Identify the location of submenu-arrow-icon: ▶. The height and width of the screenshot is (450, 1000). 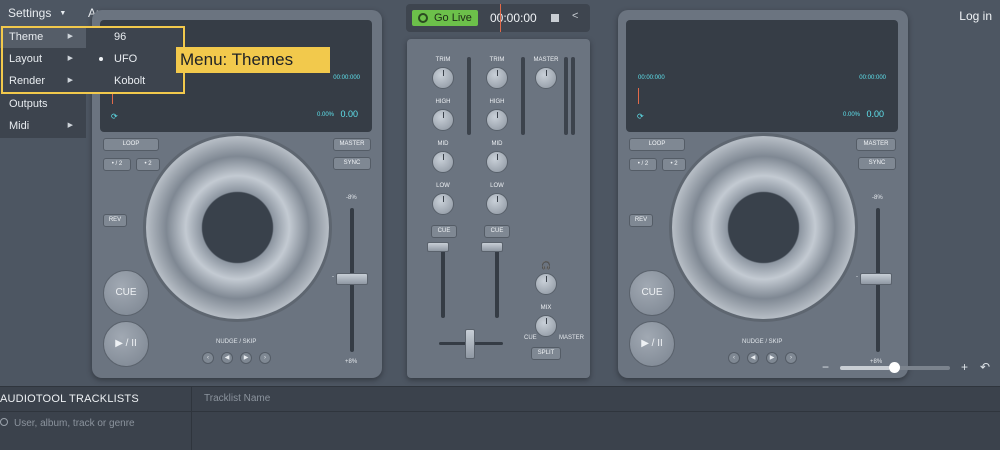
(70, 125).